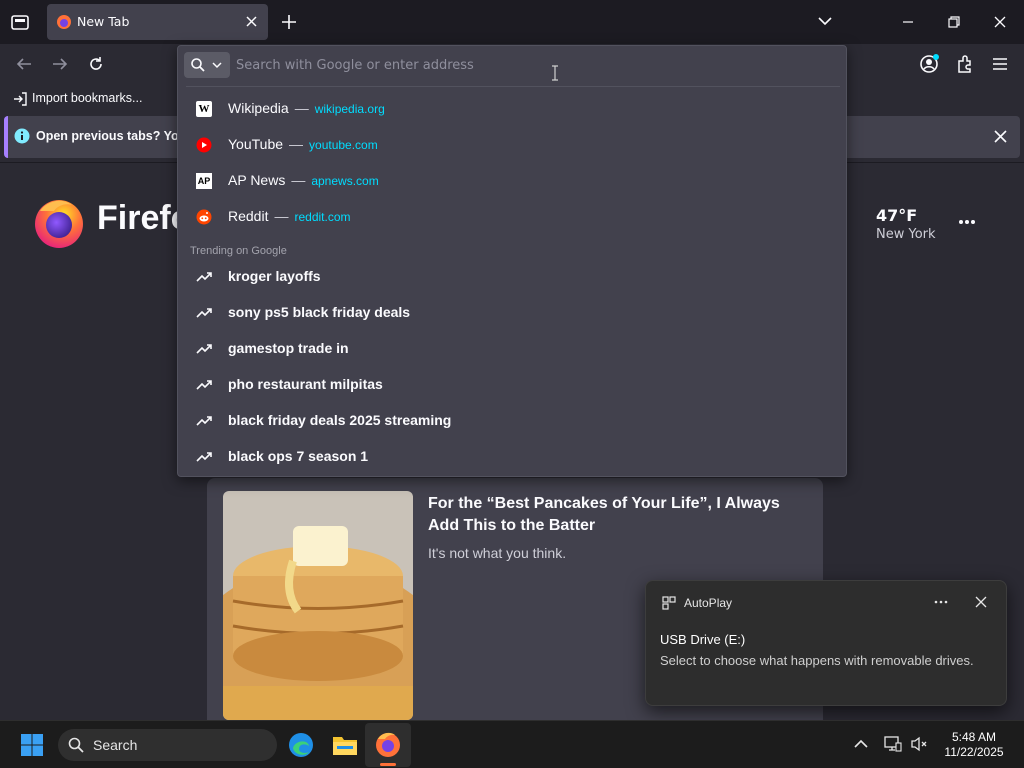  I want to click on restore-icon, so click(954, 22).